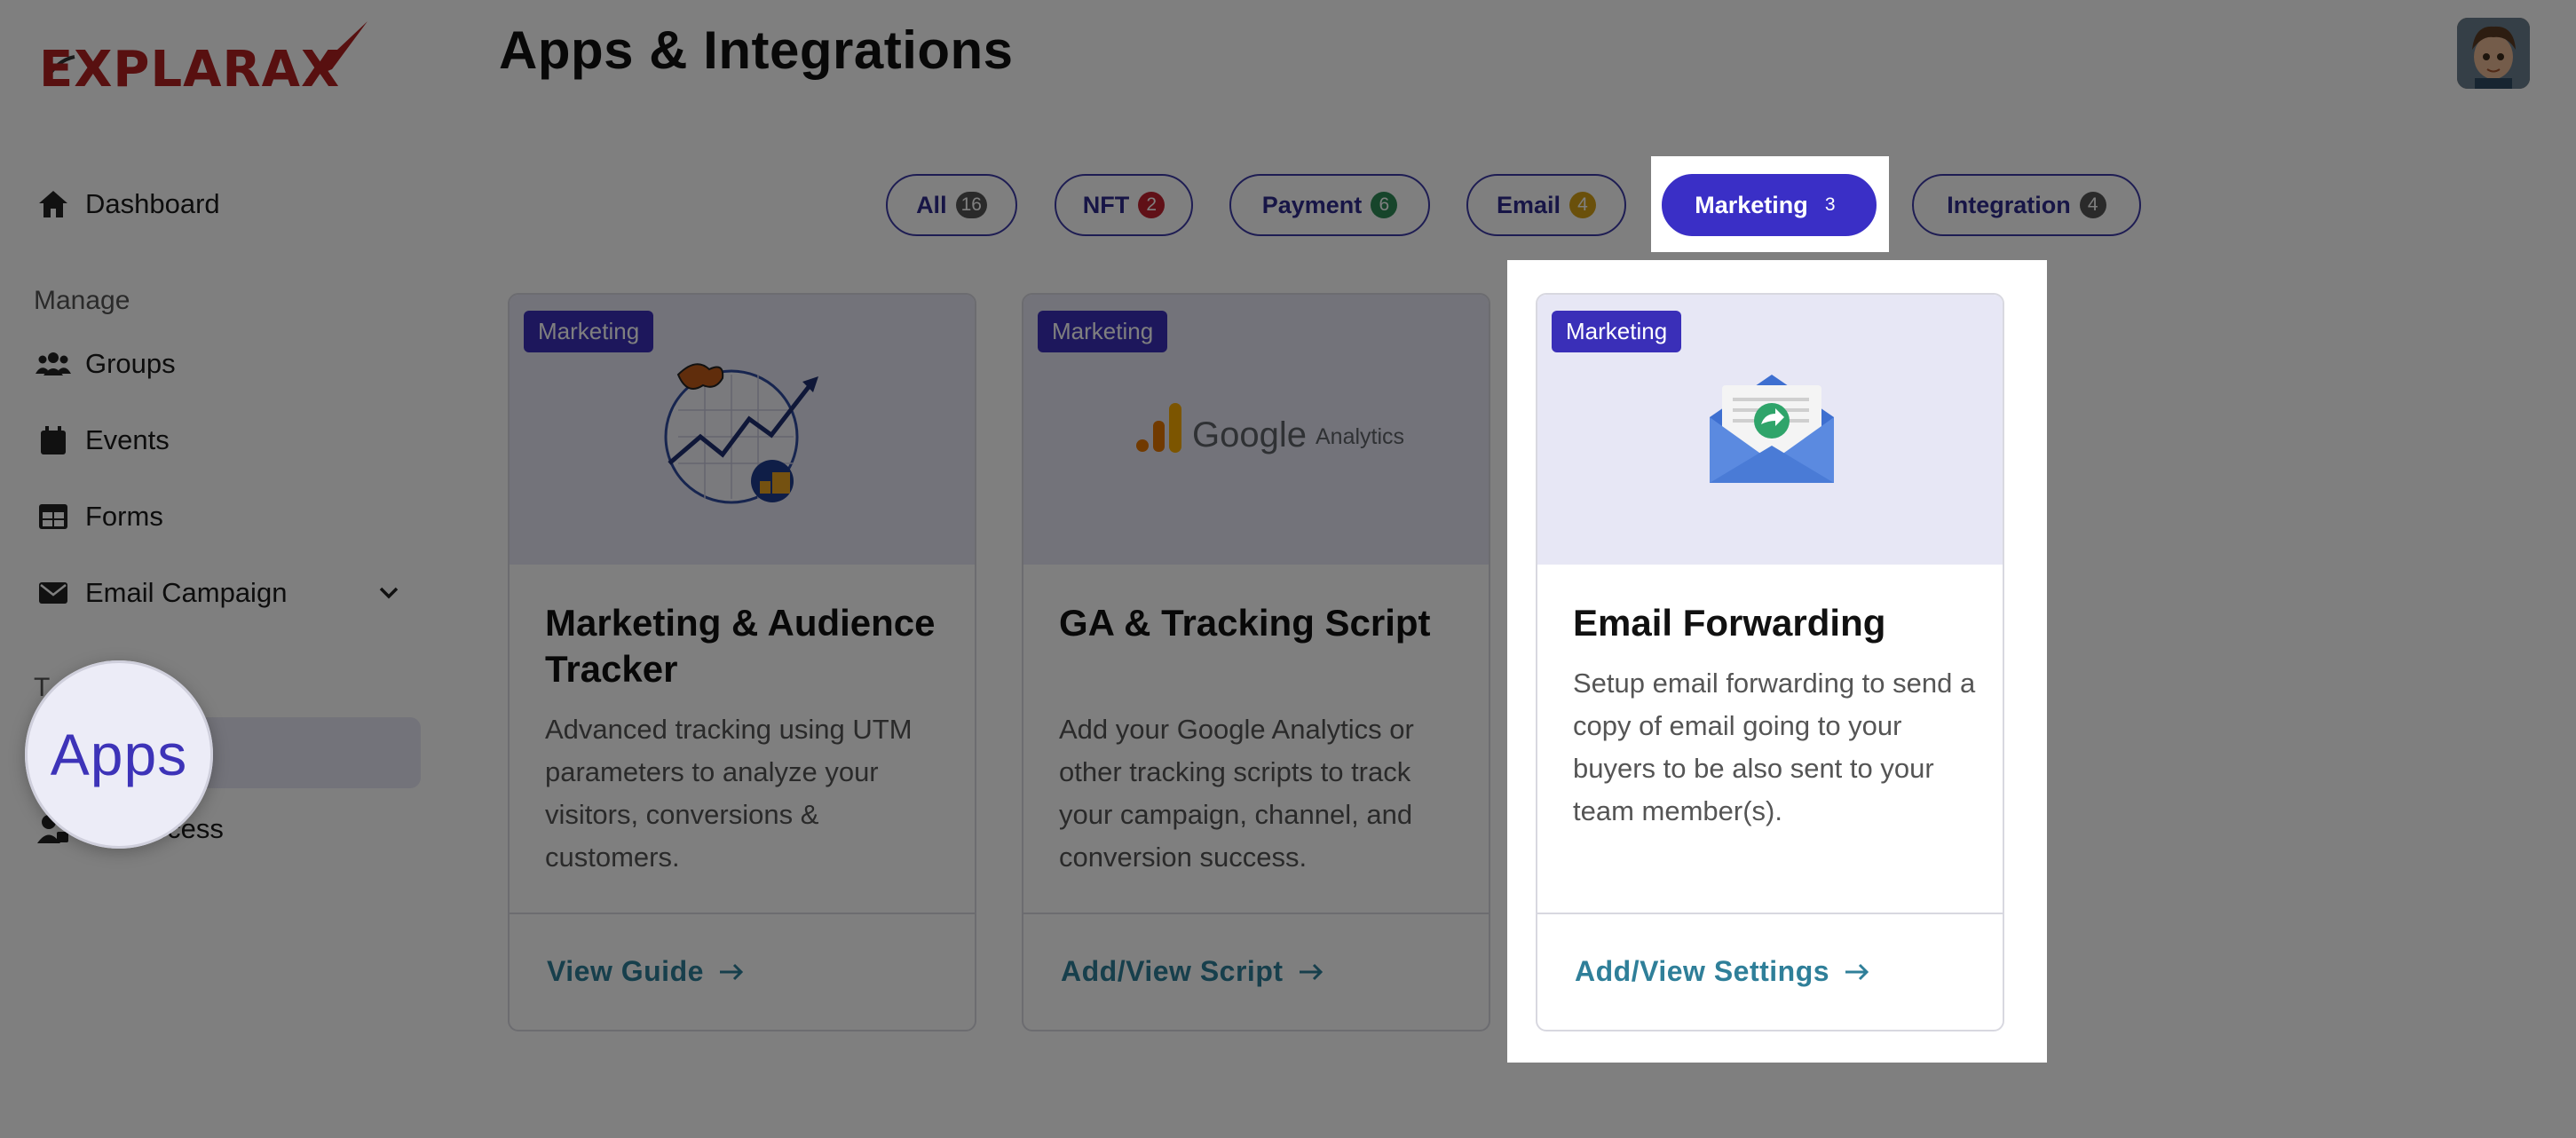 Image resolution: width=2576 pixels, height=1138 pixels. I want to click on filter-count-badge: 3, so click(1830, 204).